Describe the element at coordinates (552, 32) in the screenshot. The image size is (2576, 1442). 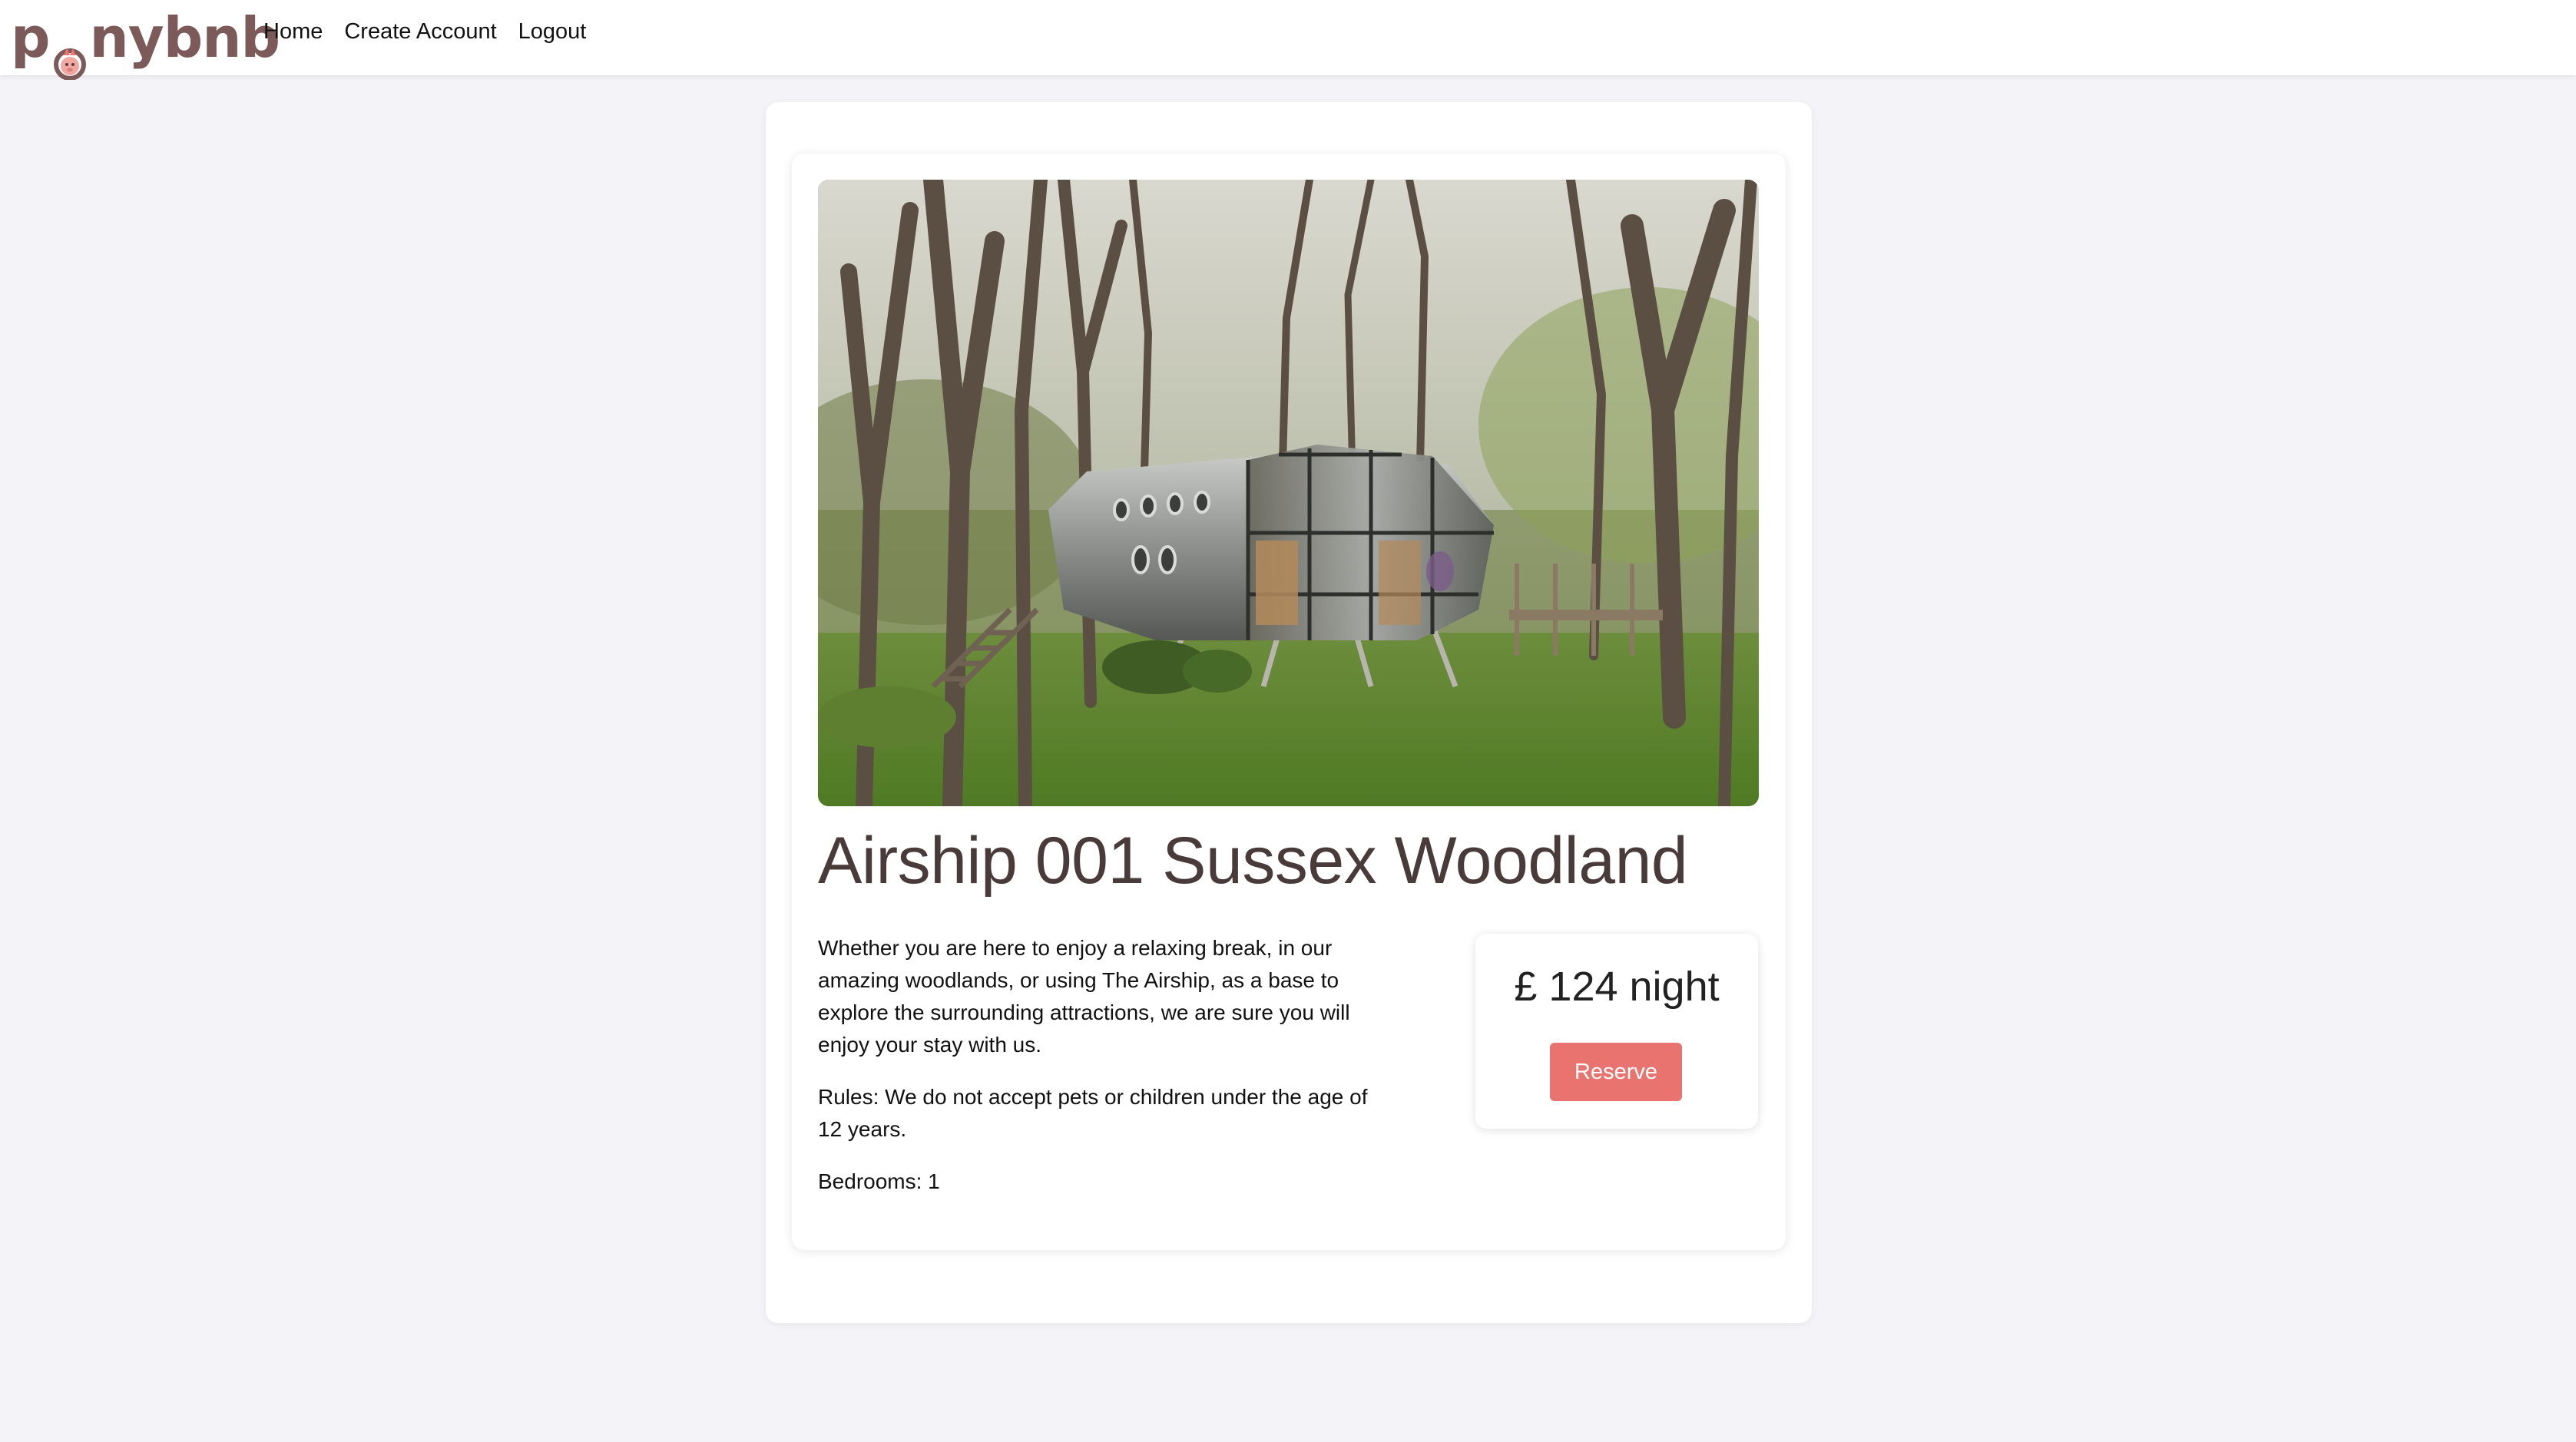
I see `nav-logout-link: Logout` at that location.